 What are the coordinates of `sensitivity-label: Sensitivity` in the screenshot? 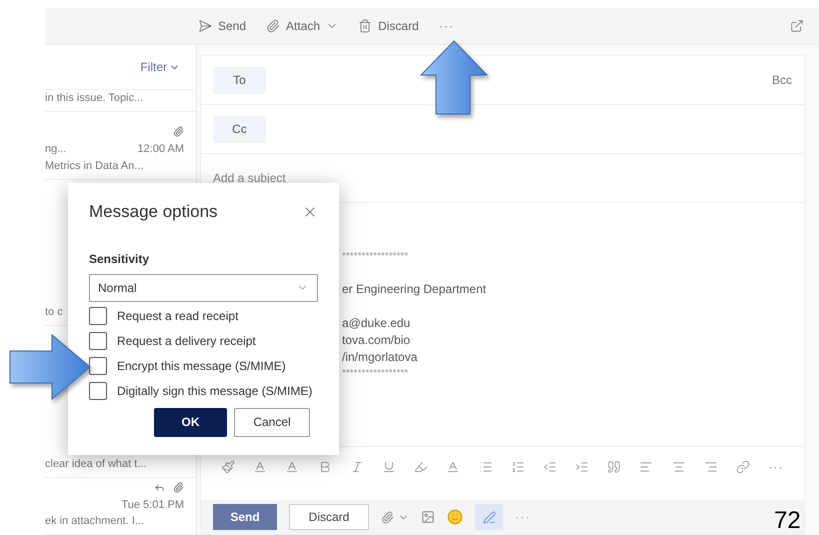 It's located at (119, 259).